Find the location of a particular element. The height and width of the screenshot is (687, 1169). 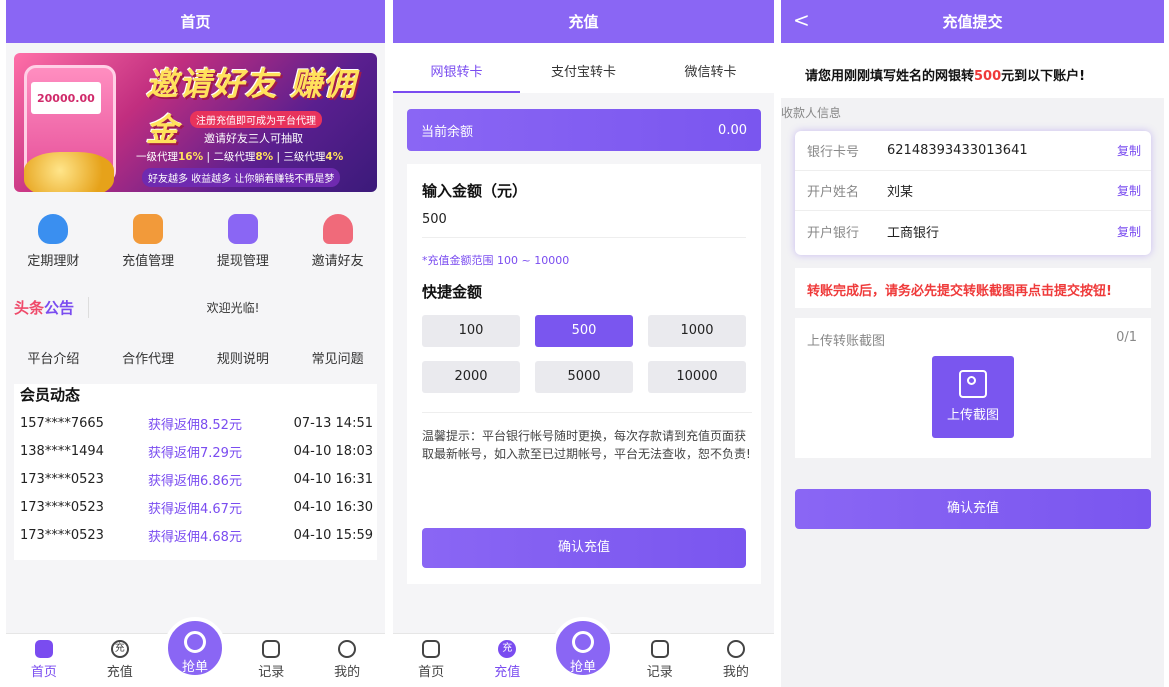

balance-value: 0.00 is located at coordinates (732, 130).